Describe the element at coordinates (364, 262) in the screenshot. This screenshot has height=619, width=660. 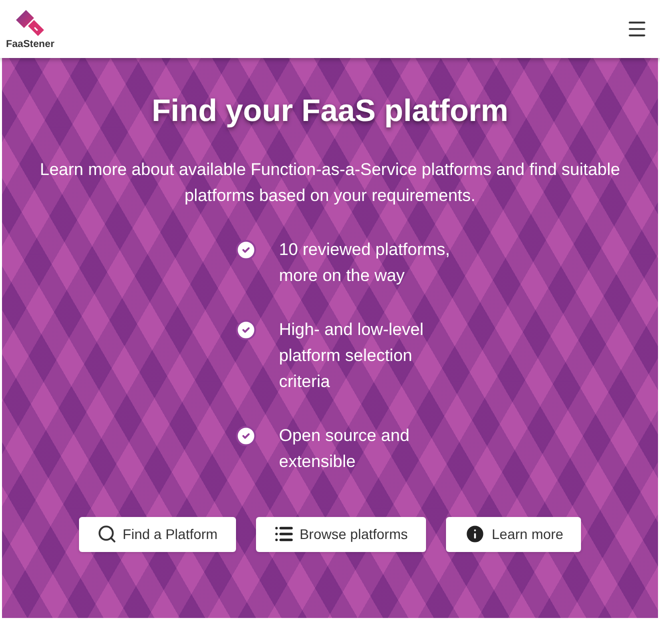
I see `feature-text: 10 reviewed platforms, more on the way` at that location.